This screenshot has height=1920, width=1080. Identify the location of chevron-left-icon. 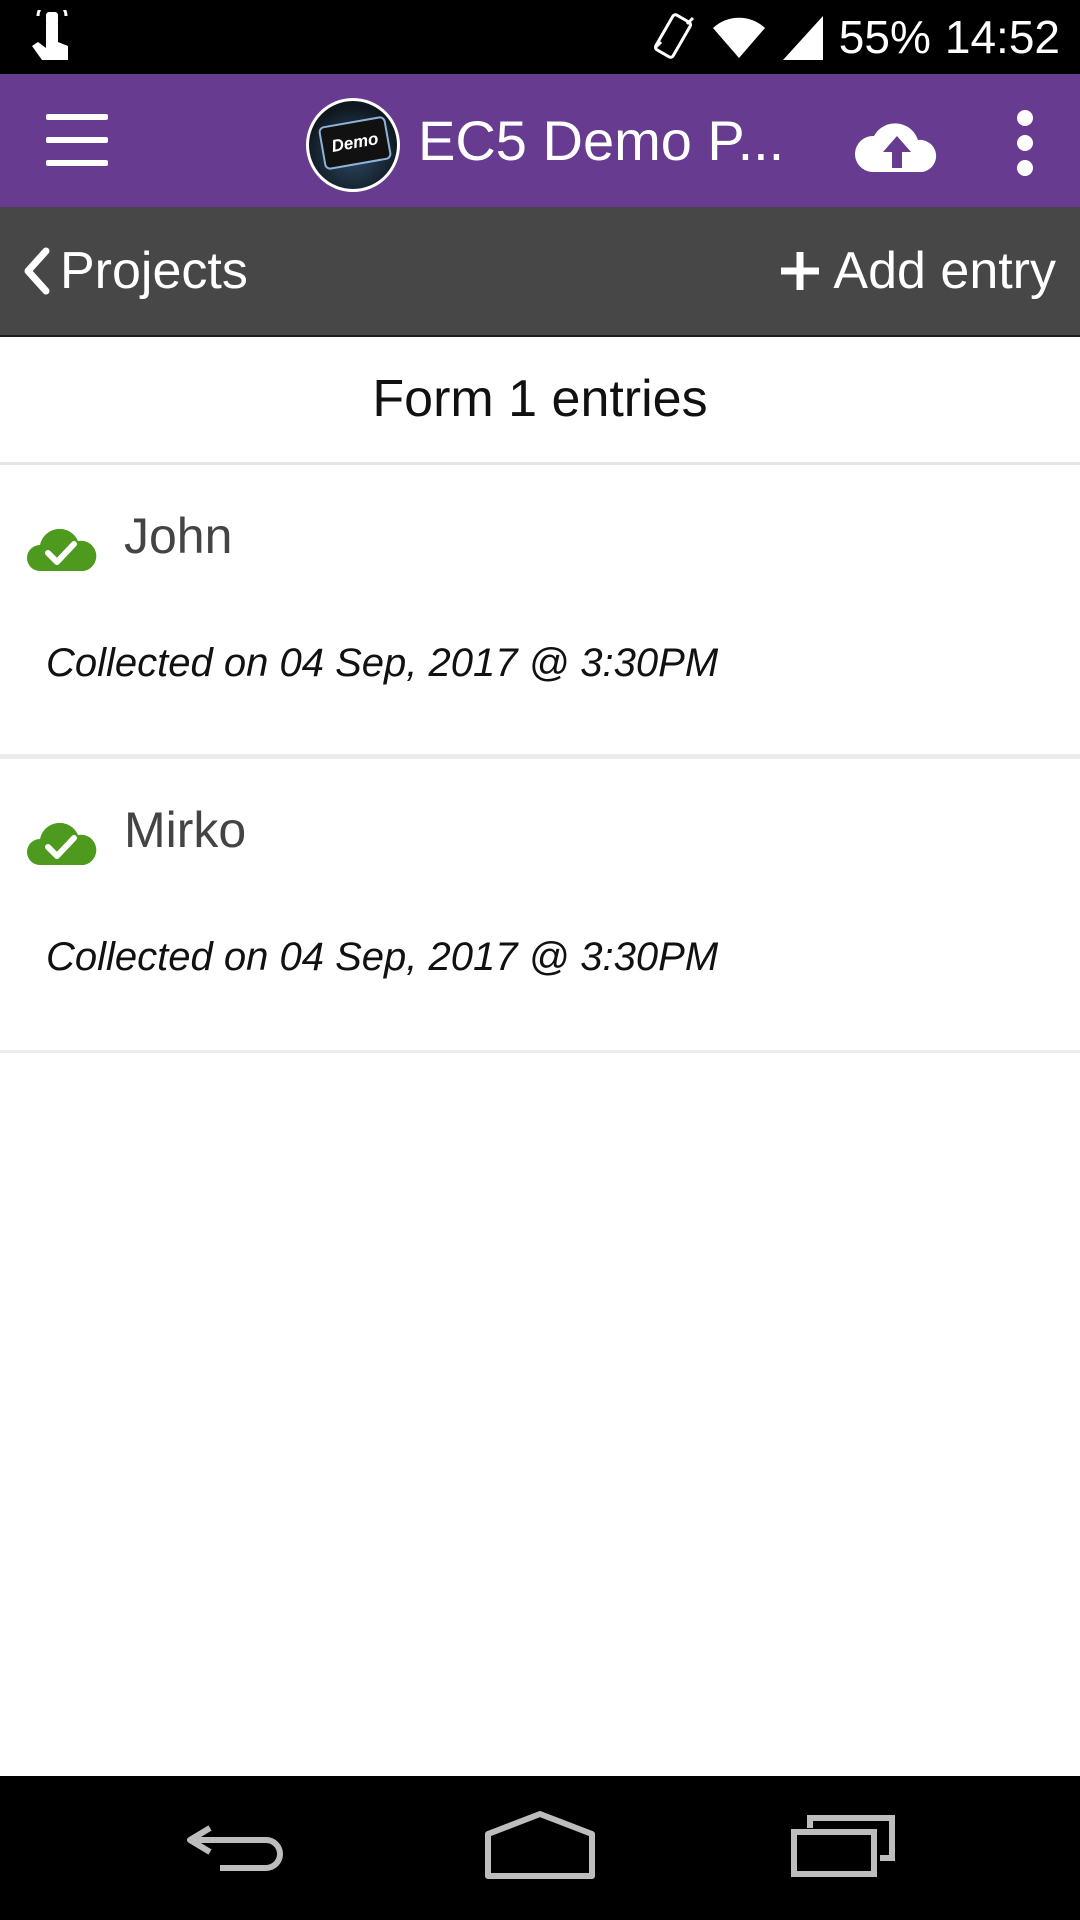
(37, 271).